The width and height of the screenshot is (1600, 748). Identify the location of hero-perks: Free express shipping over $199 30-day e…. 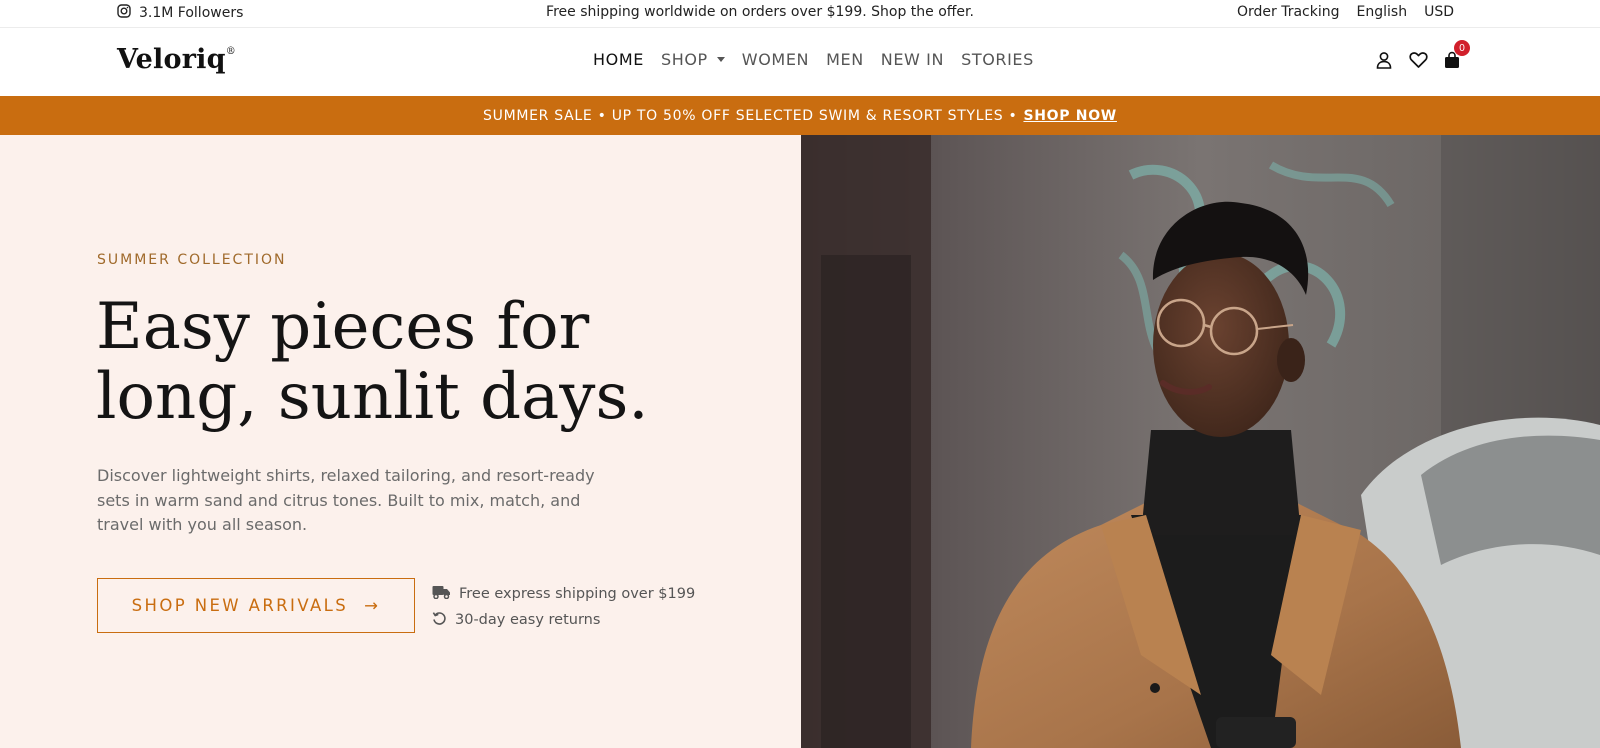
(563, 607).